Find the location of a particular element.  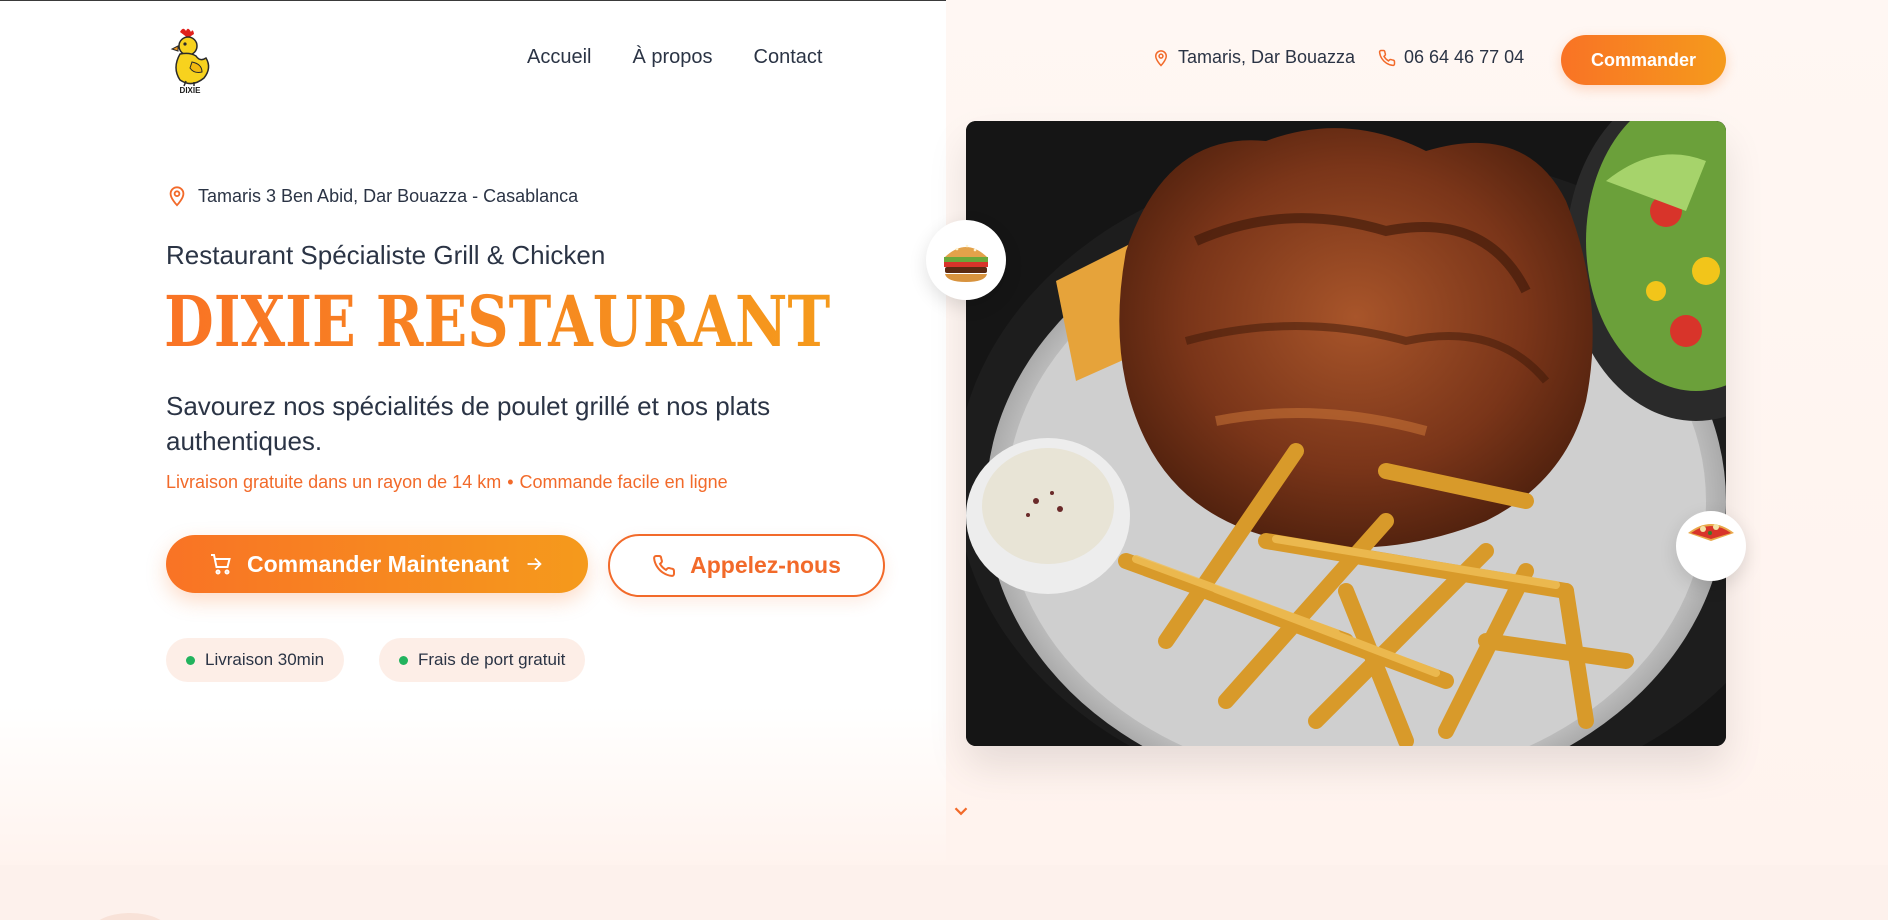

main-nav: Accueil À propos Contact is located at coordinates (674, 57).